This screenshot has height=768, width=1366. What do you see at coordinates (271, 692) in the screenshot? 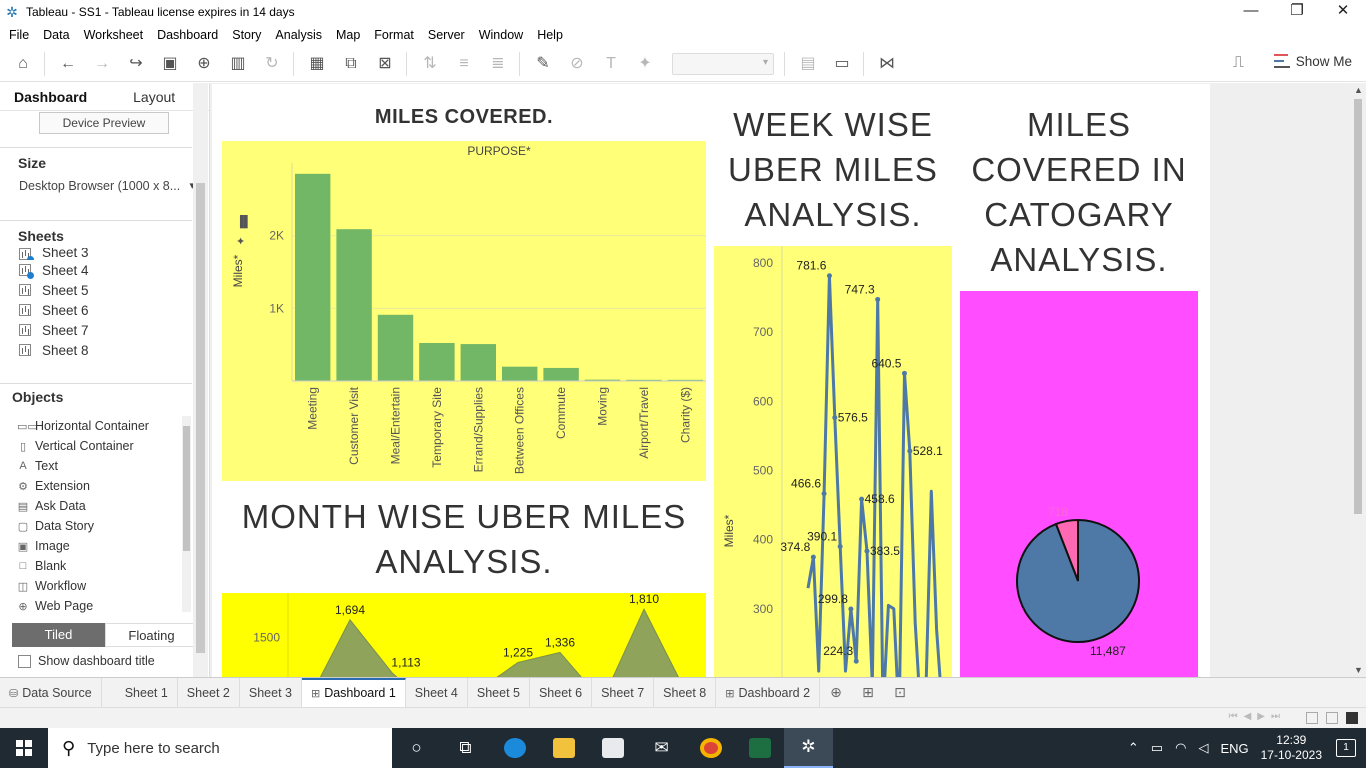
I see `tab-sheet-3: Sheet 3` at bounding box center [271, 692].